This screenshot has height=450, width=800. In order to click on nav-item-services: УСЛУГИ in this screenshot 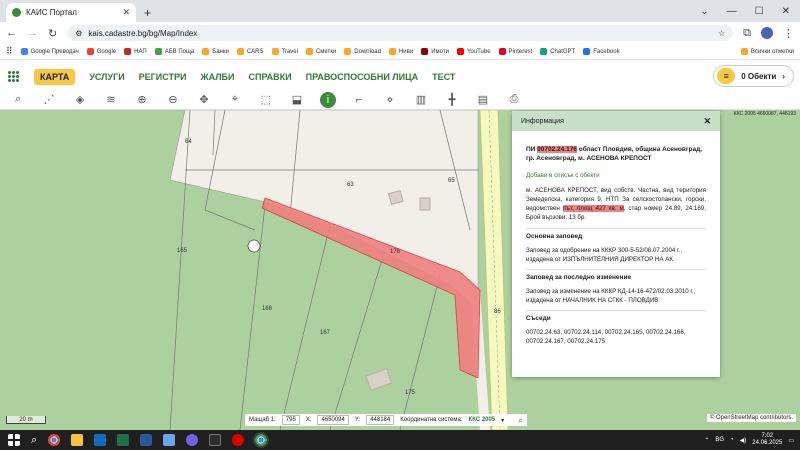, I will do `click(106, 77)`.